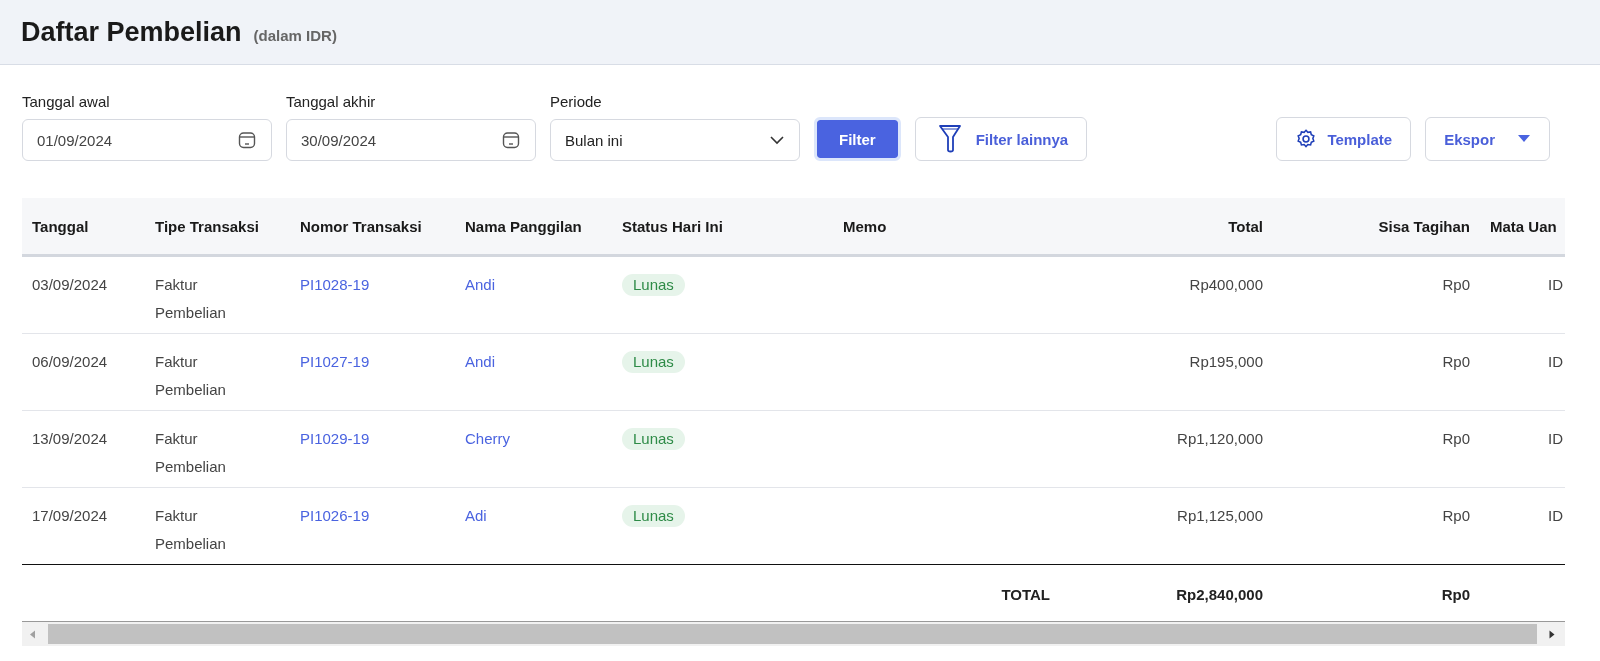  Describe the element at coordinates (335, 361) in the screenshot. I see `link: PI1027-19` at that location.